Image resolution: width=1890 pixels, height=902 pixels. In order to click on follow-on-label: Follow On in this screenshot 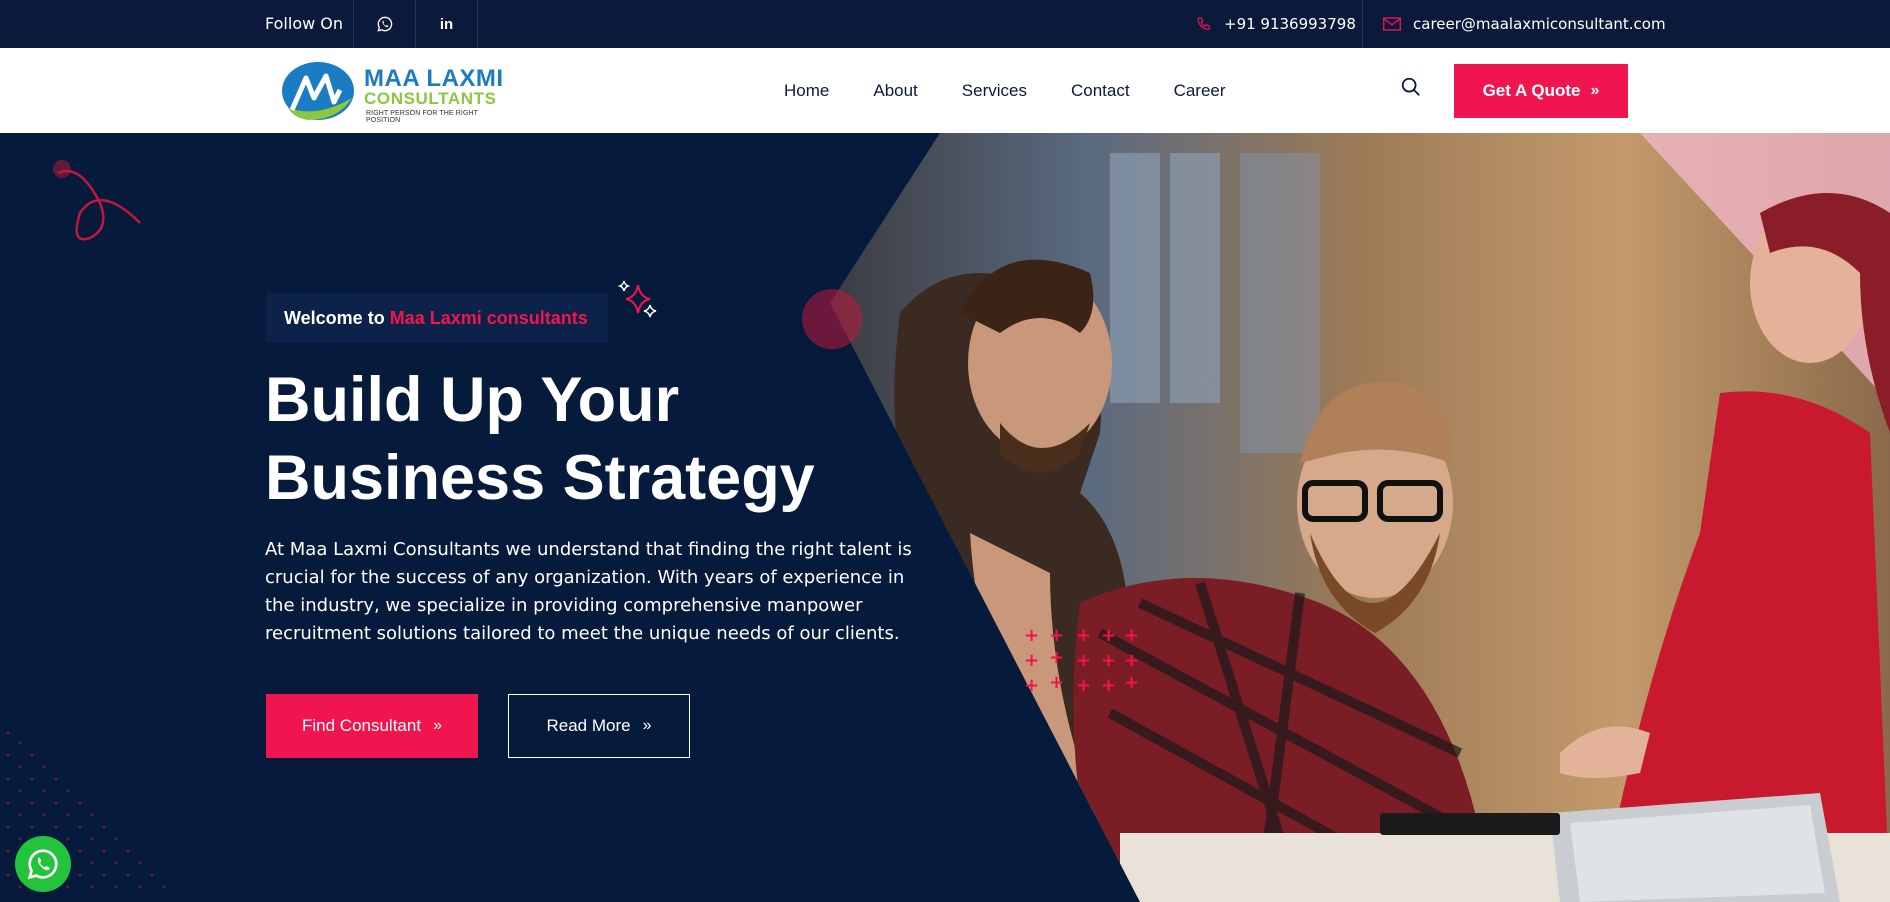, I will do `click(304, 23)`.